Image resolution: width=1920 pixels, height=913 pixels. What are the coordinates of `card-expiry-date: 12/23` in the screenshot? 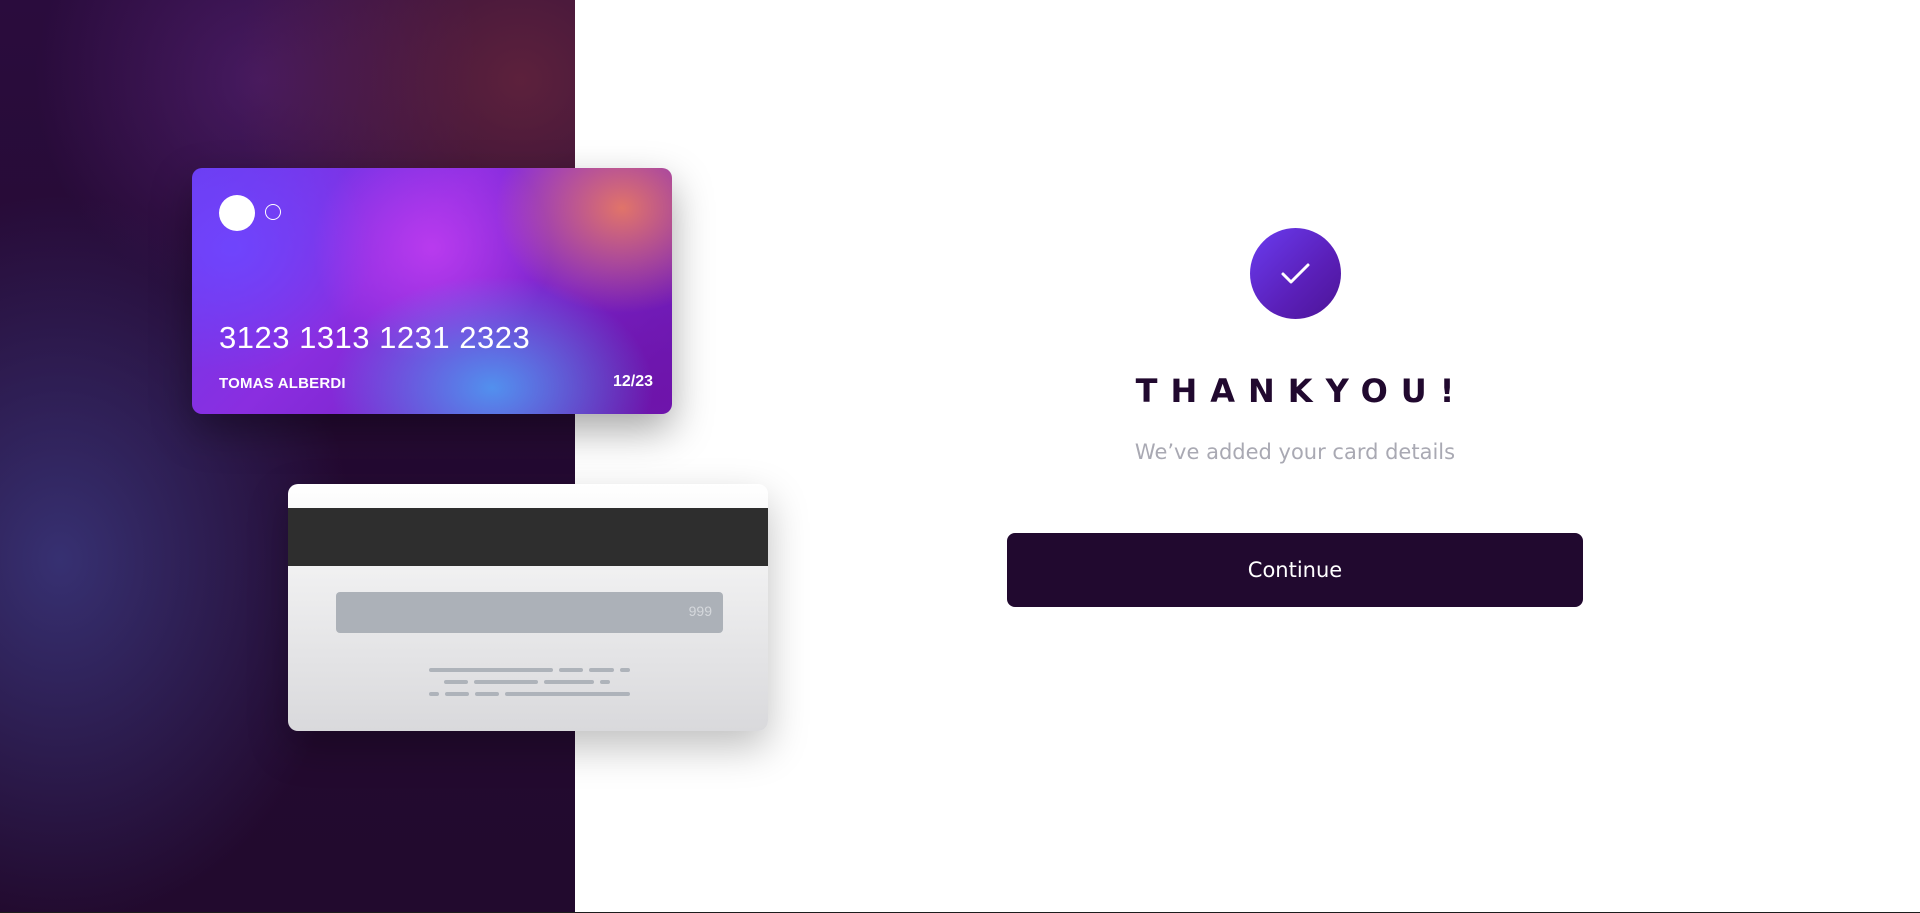 It's located at (632, 381).